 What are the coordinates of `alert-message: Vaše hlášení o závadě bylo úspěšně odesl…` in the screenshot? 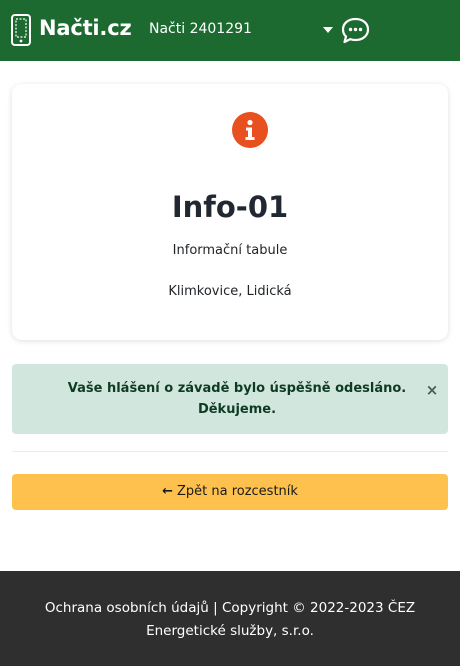 It's located at (237, 399).